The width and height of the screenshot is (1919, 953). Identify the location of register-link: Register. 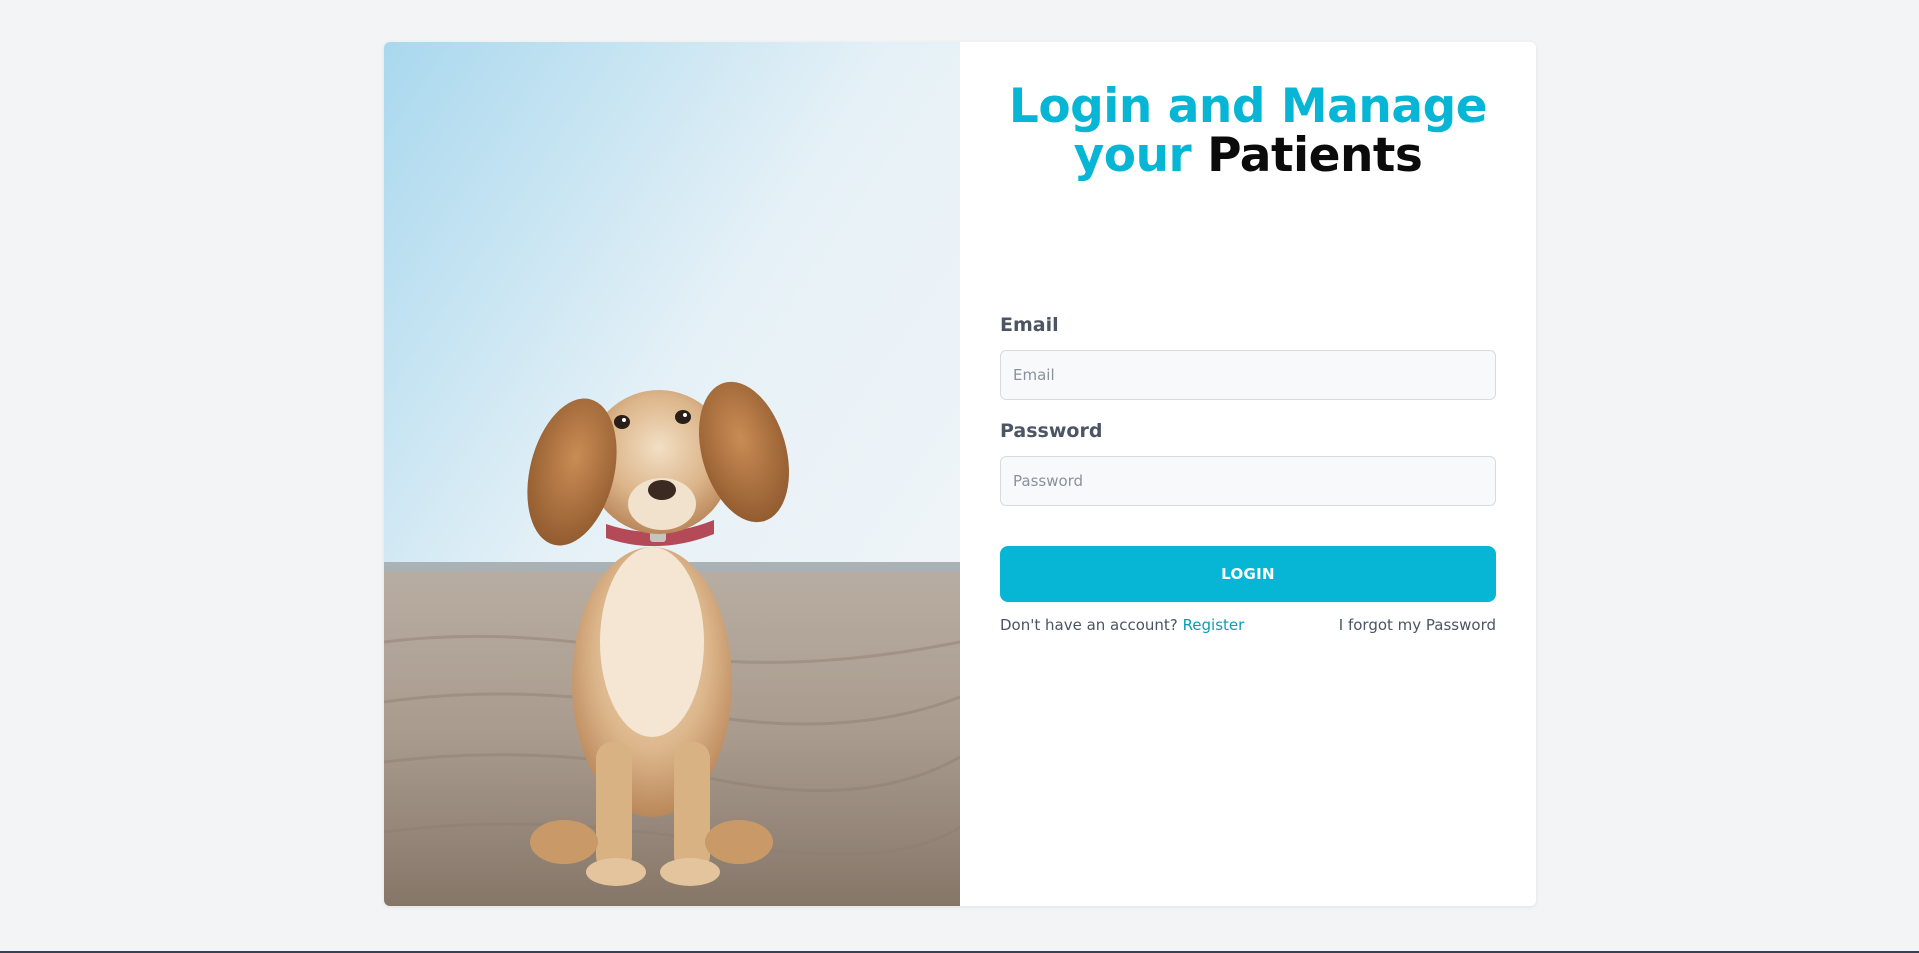
(1214, 625).